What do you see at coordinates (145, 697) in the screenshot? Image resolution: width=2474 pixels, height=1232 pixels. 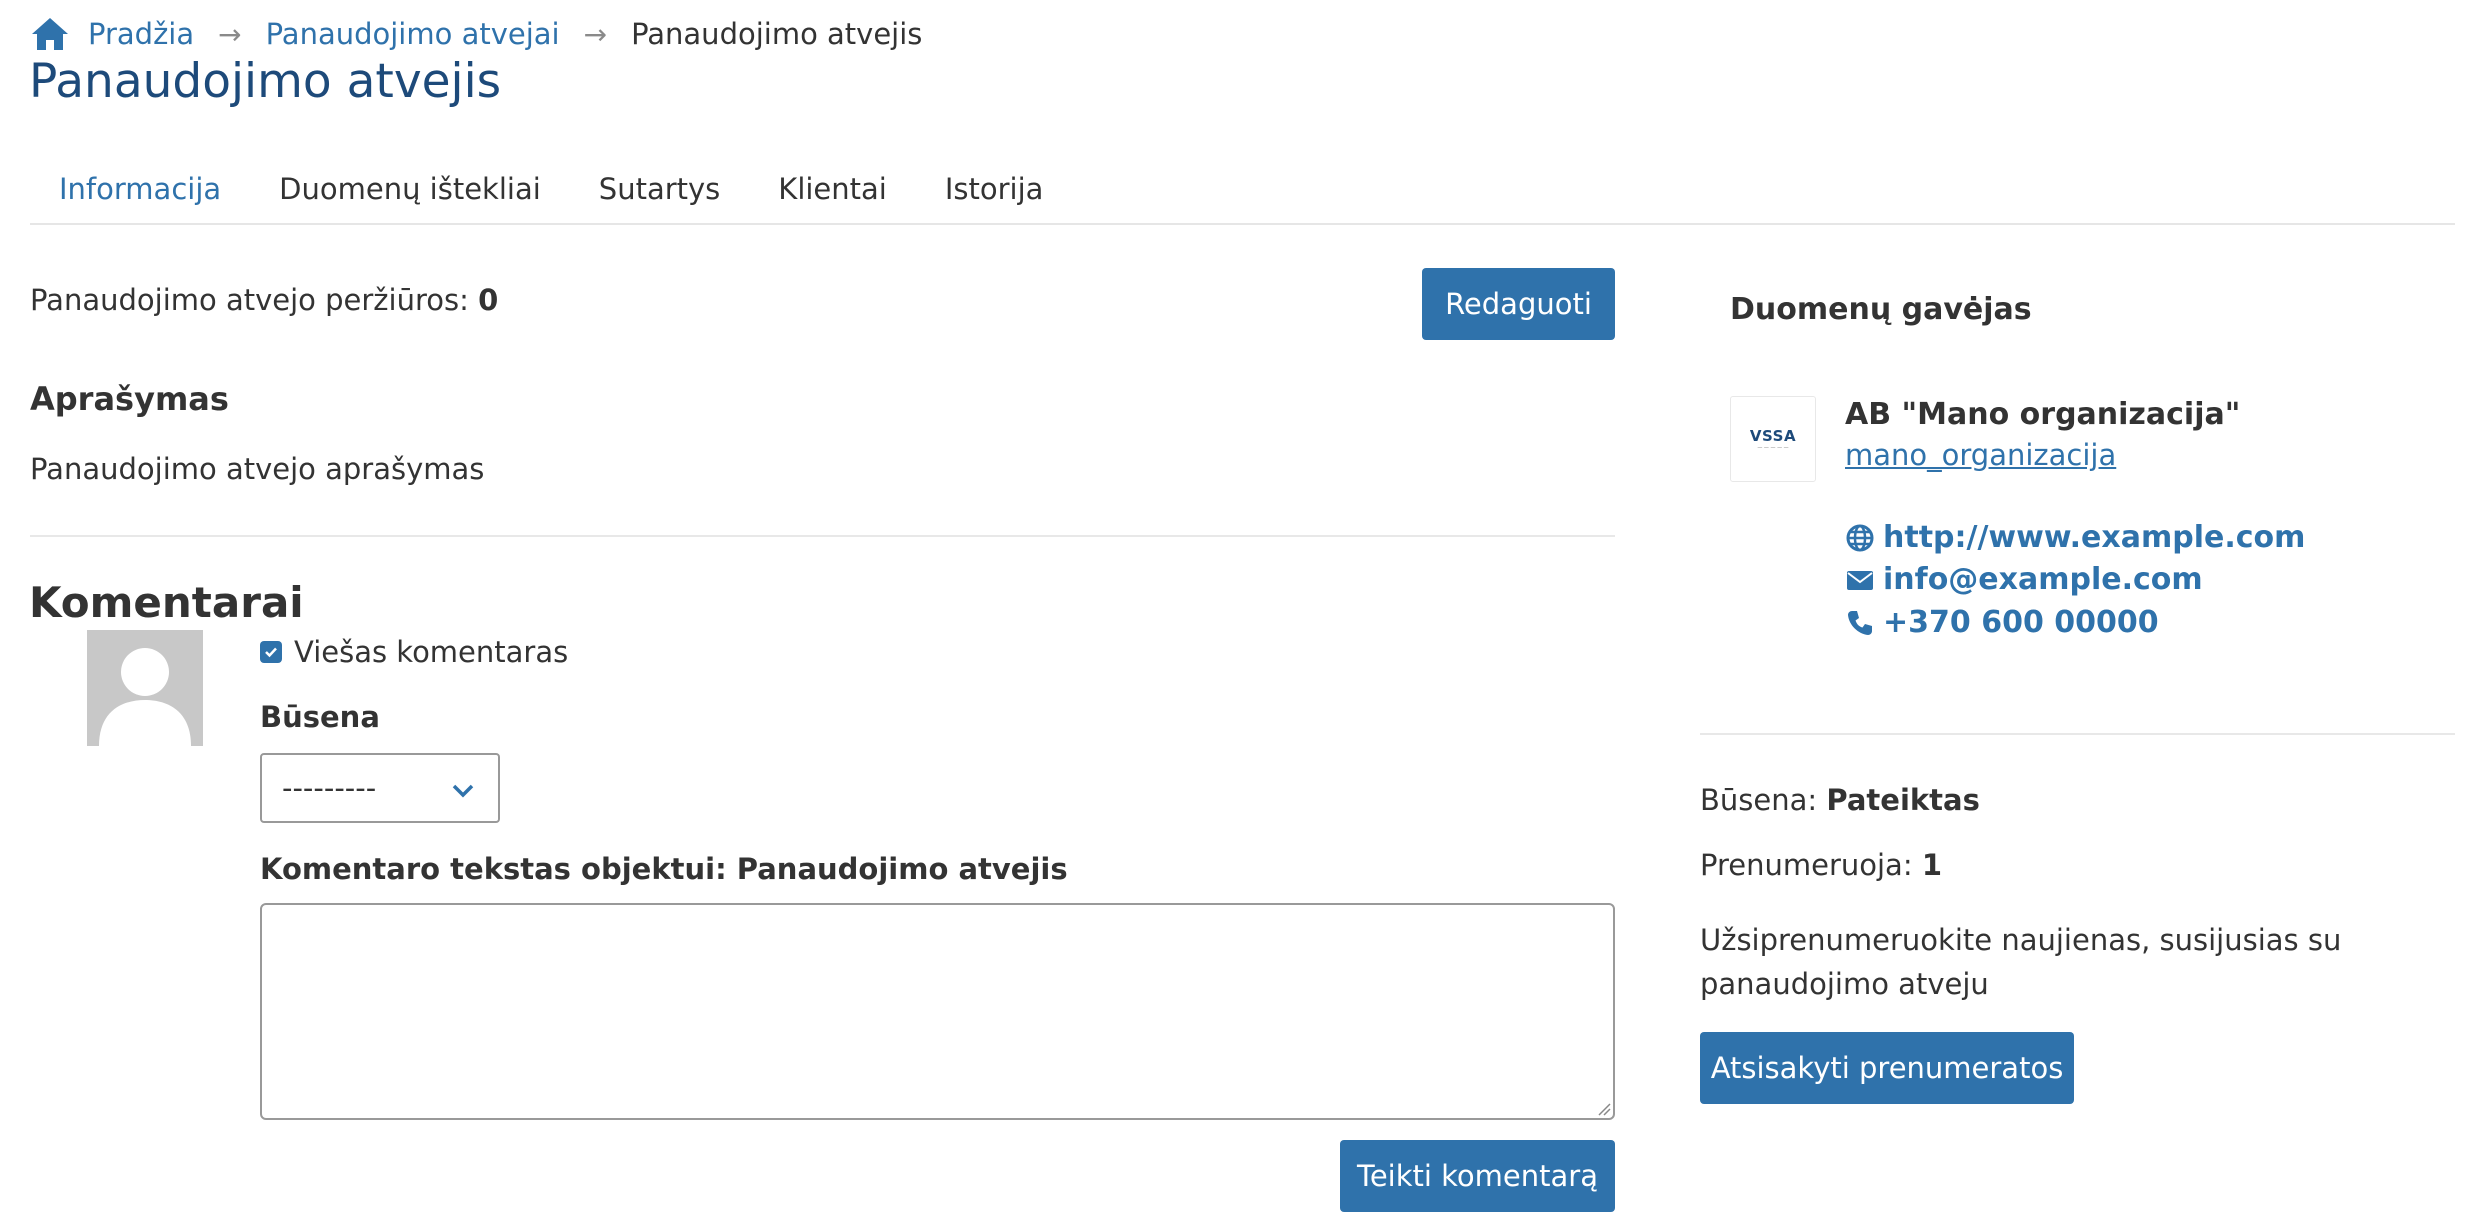 I see `user-placeholder-icon` at bounding box center [145, 697].